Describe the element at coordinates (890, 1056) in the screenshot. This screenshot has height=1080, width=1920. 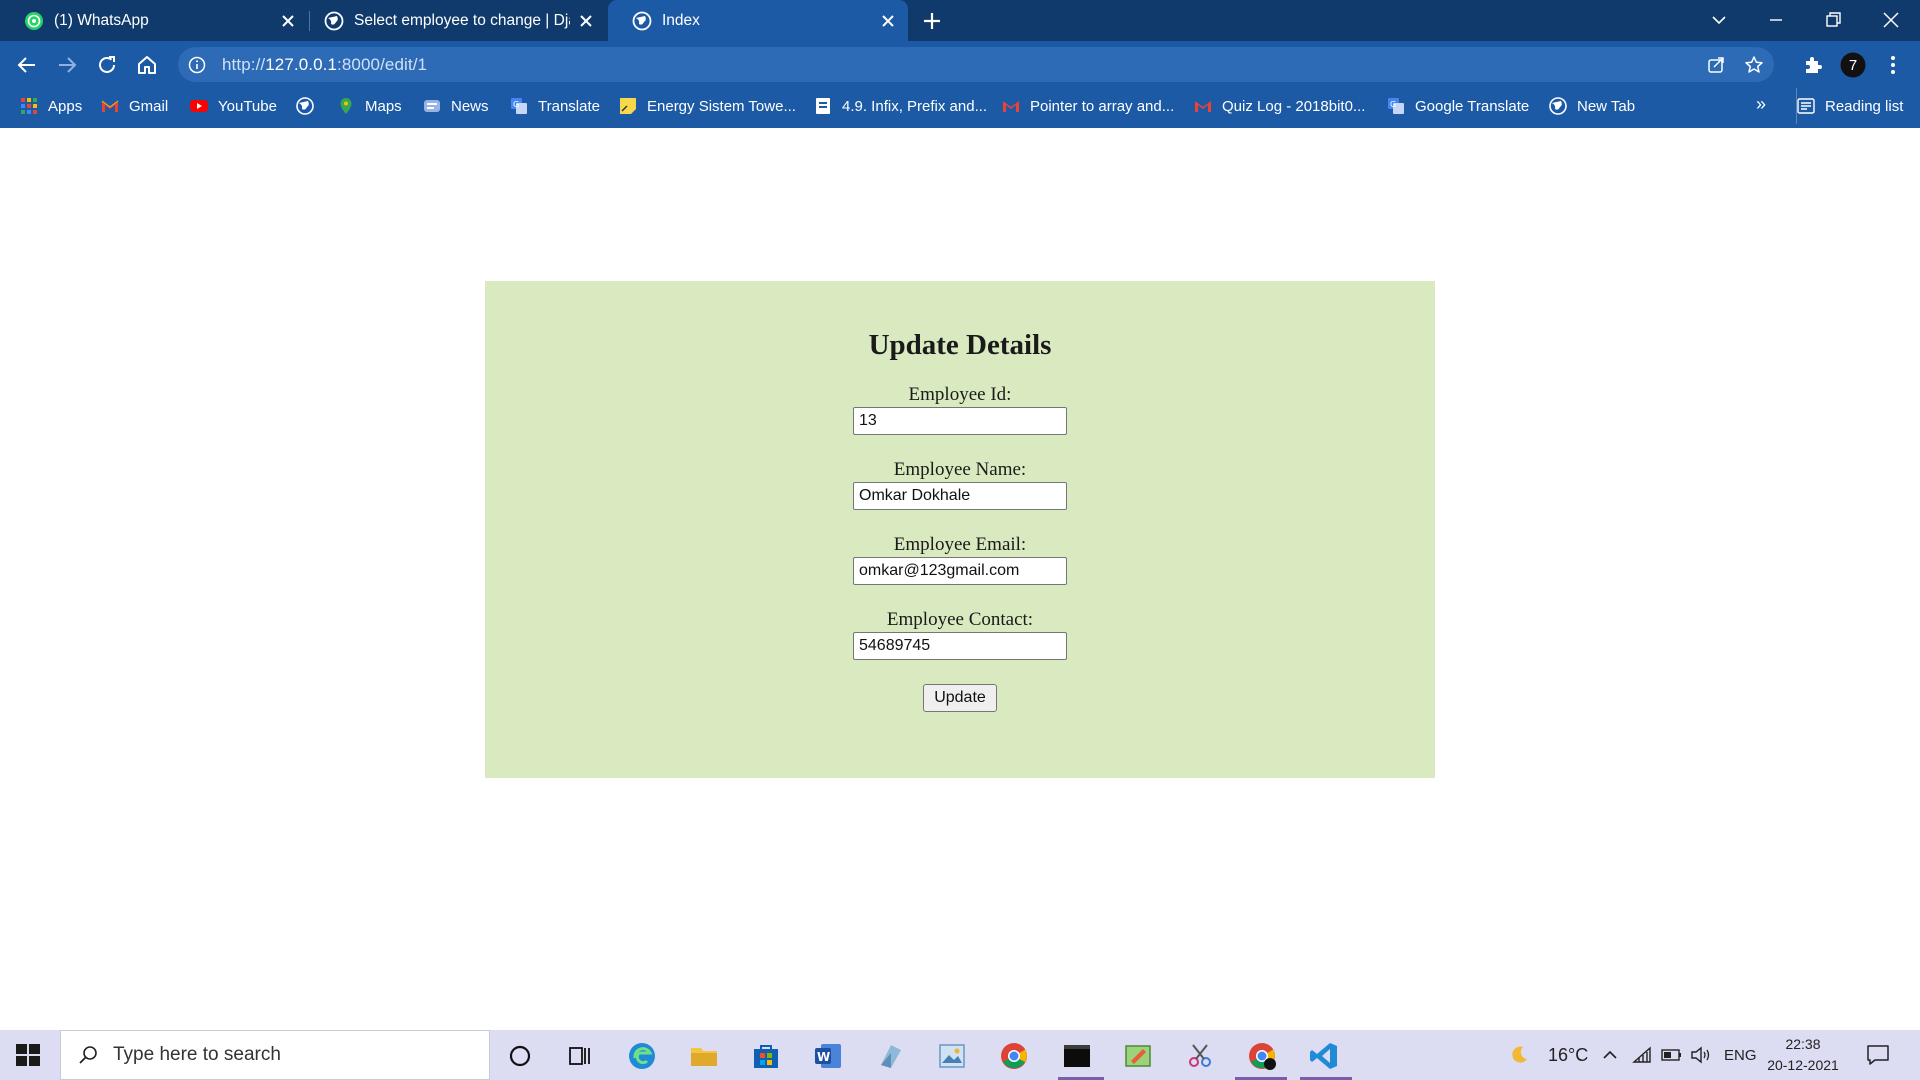
I see `taskbar-app-blue` at that location.